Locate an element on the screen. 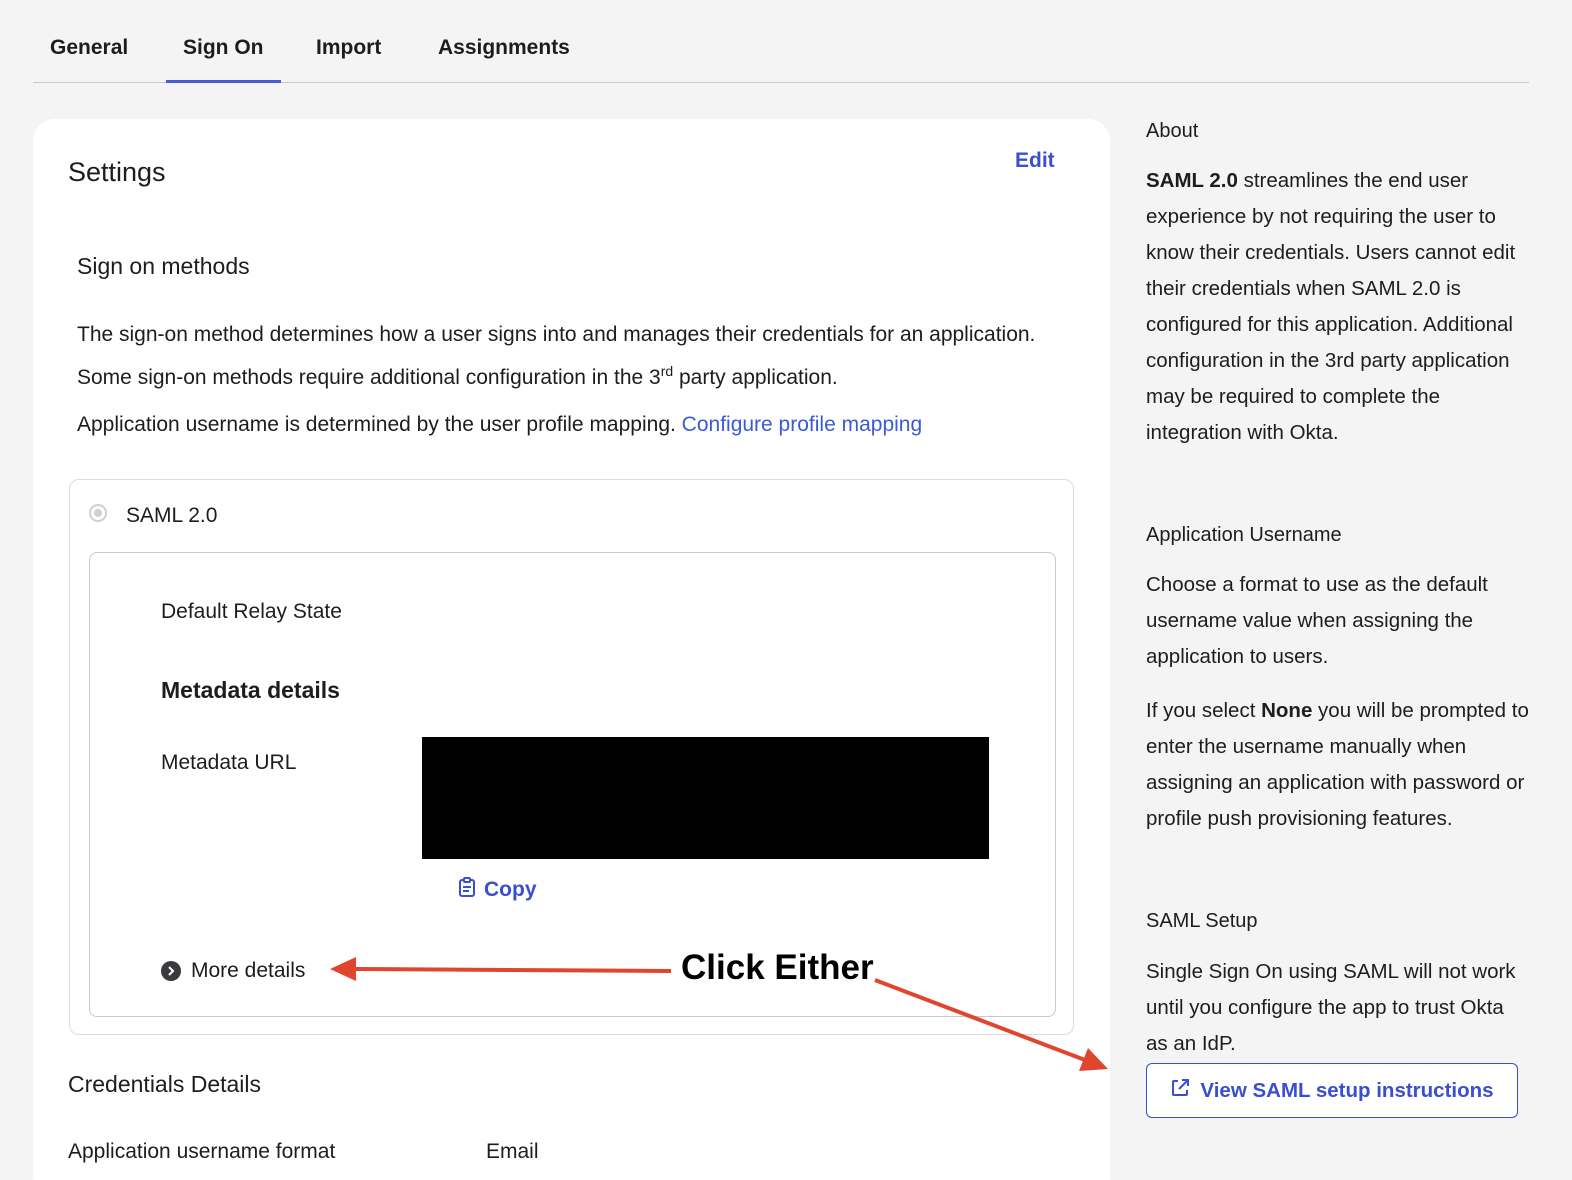 The width and height of the screenshot is (1572, 1180). annotation-arrows is located at coordinates (719, 1014).